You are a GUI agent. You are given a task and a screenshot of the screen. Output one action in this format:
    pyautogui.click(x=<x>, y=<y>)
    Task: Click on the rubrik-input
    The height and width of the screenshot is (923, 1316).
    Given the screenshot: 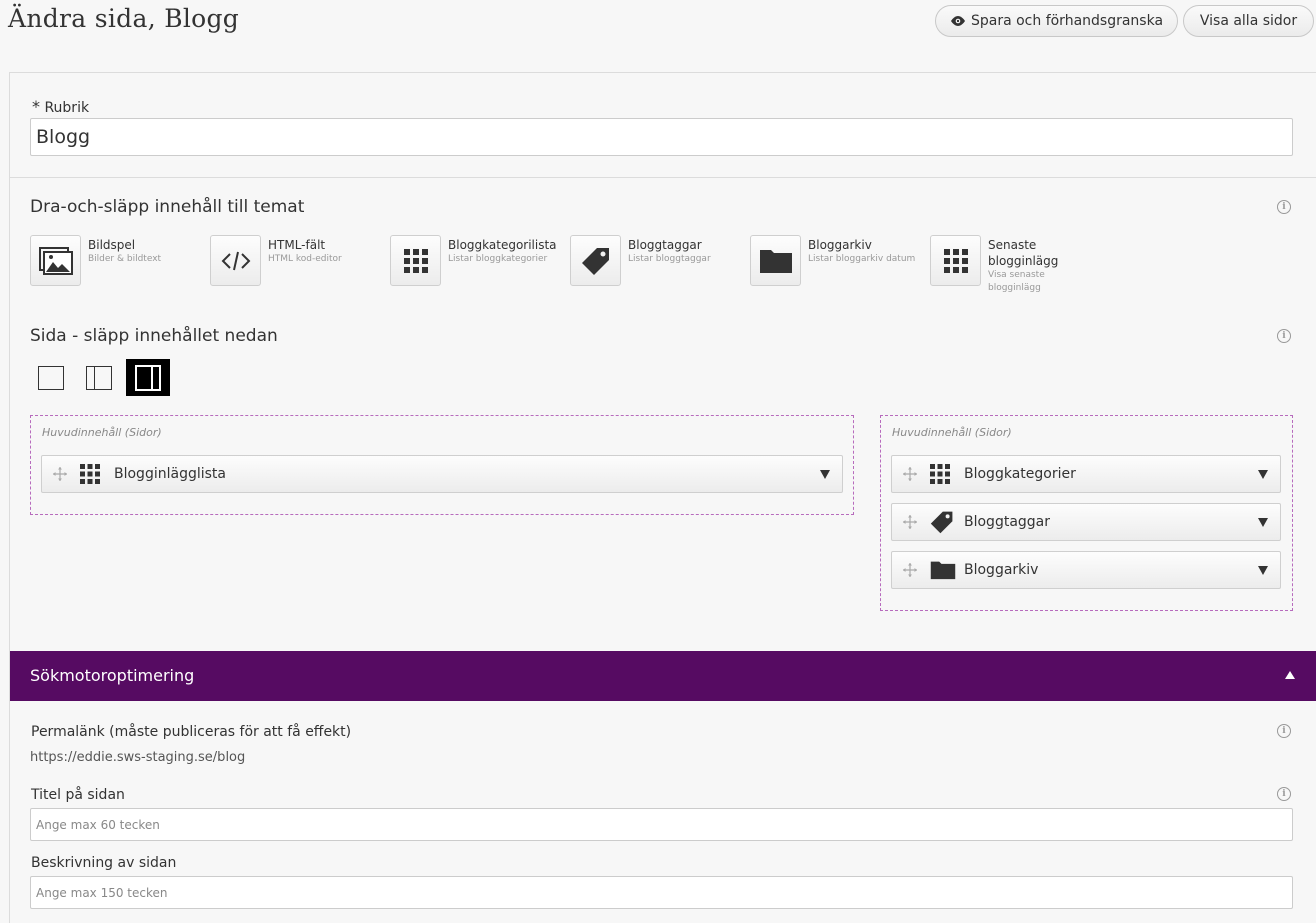 What is the action you would take?
    pyautogui.click(x=661, y=137)
    